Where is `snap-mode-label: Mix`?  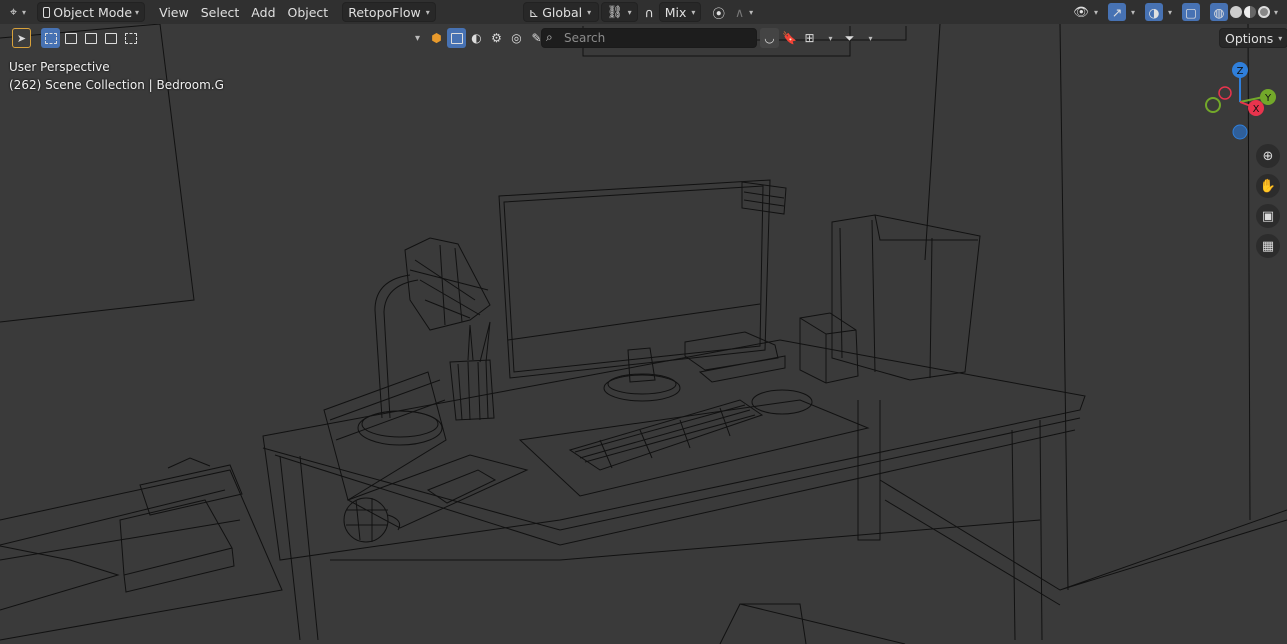 snap-mode-label: Mix is located at coordinates (675, 12).